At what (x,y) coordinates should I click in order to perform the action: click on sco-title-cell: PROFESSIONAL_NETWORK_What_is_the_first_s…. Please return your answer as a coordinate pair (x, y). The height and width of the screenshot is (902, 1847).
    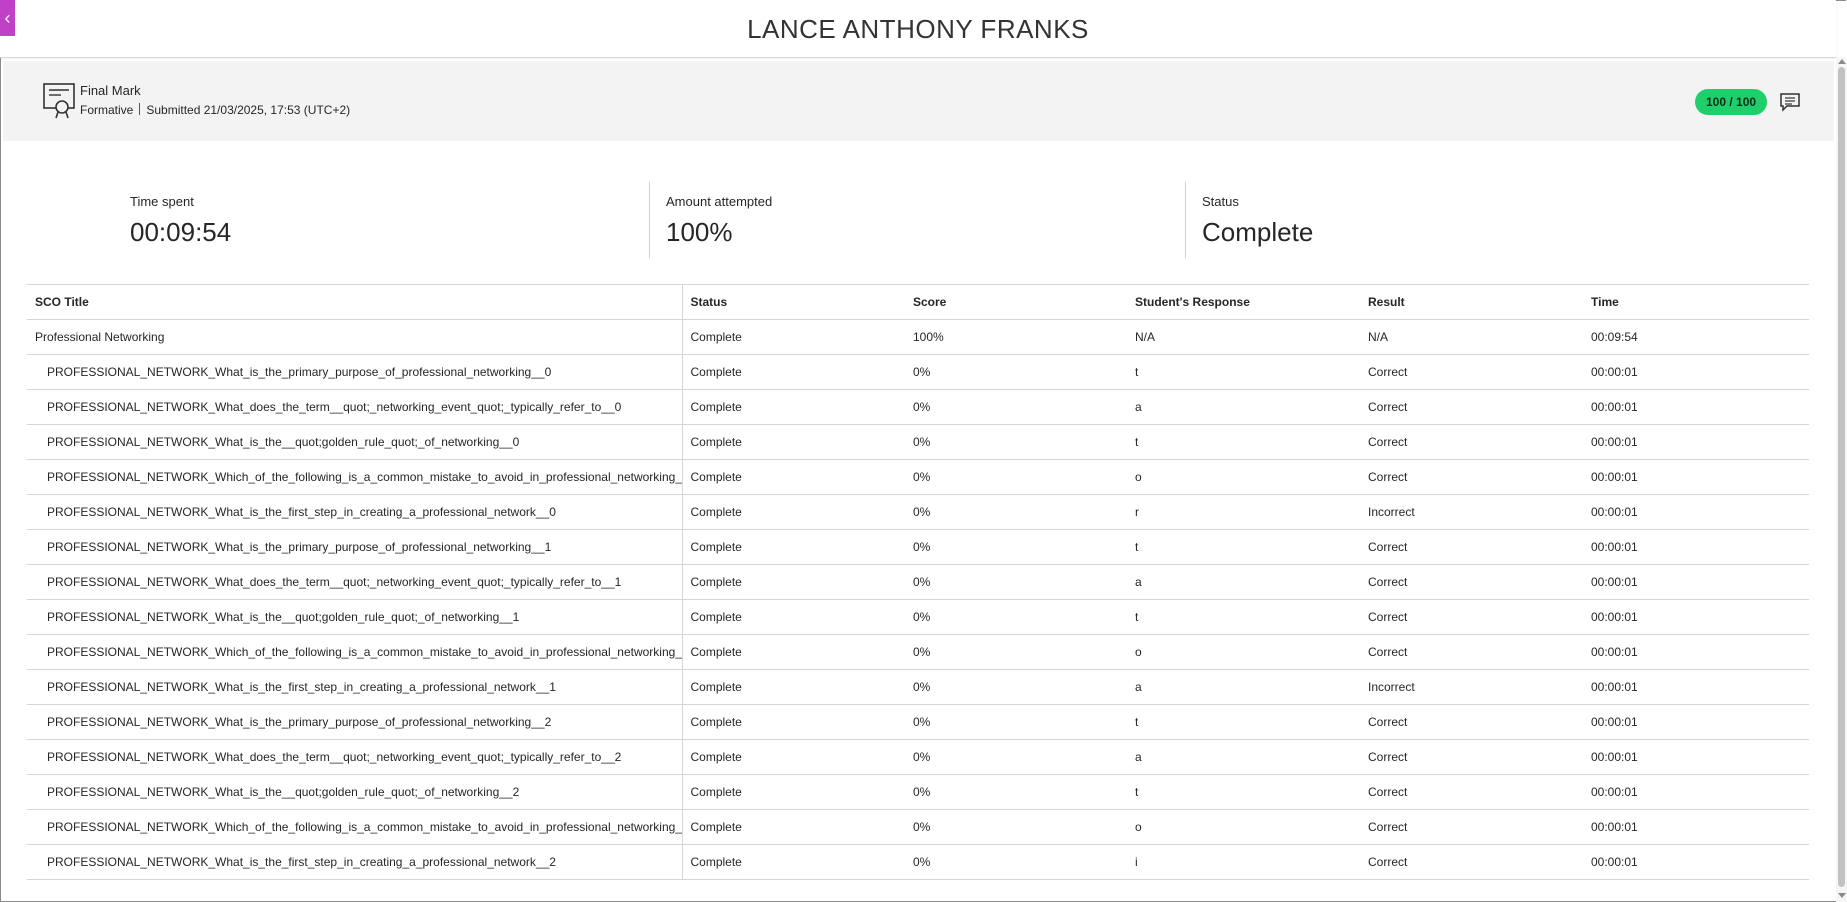
    Looking at the image, I should click on (355, 862).